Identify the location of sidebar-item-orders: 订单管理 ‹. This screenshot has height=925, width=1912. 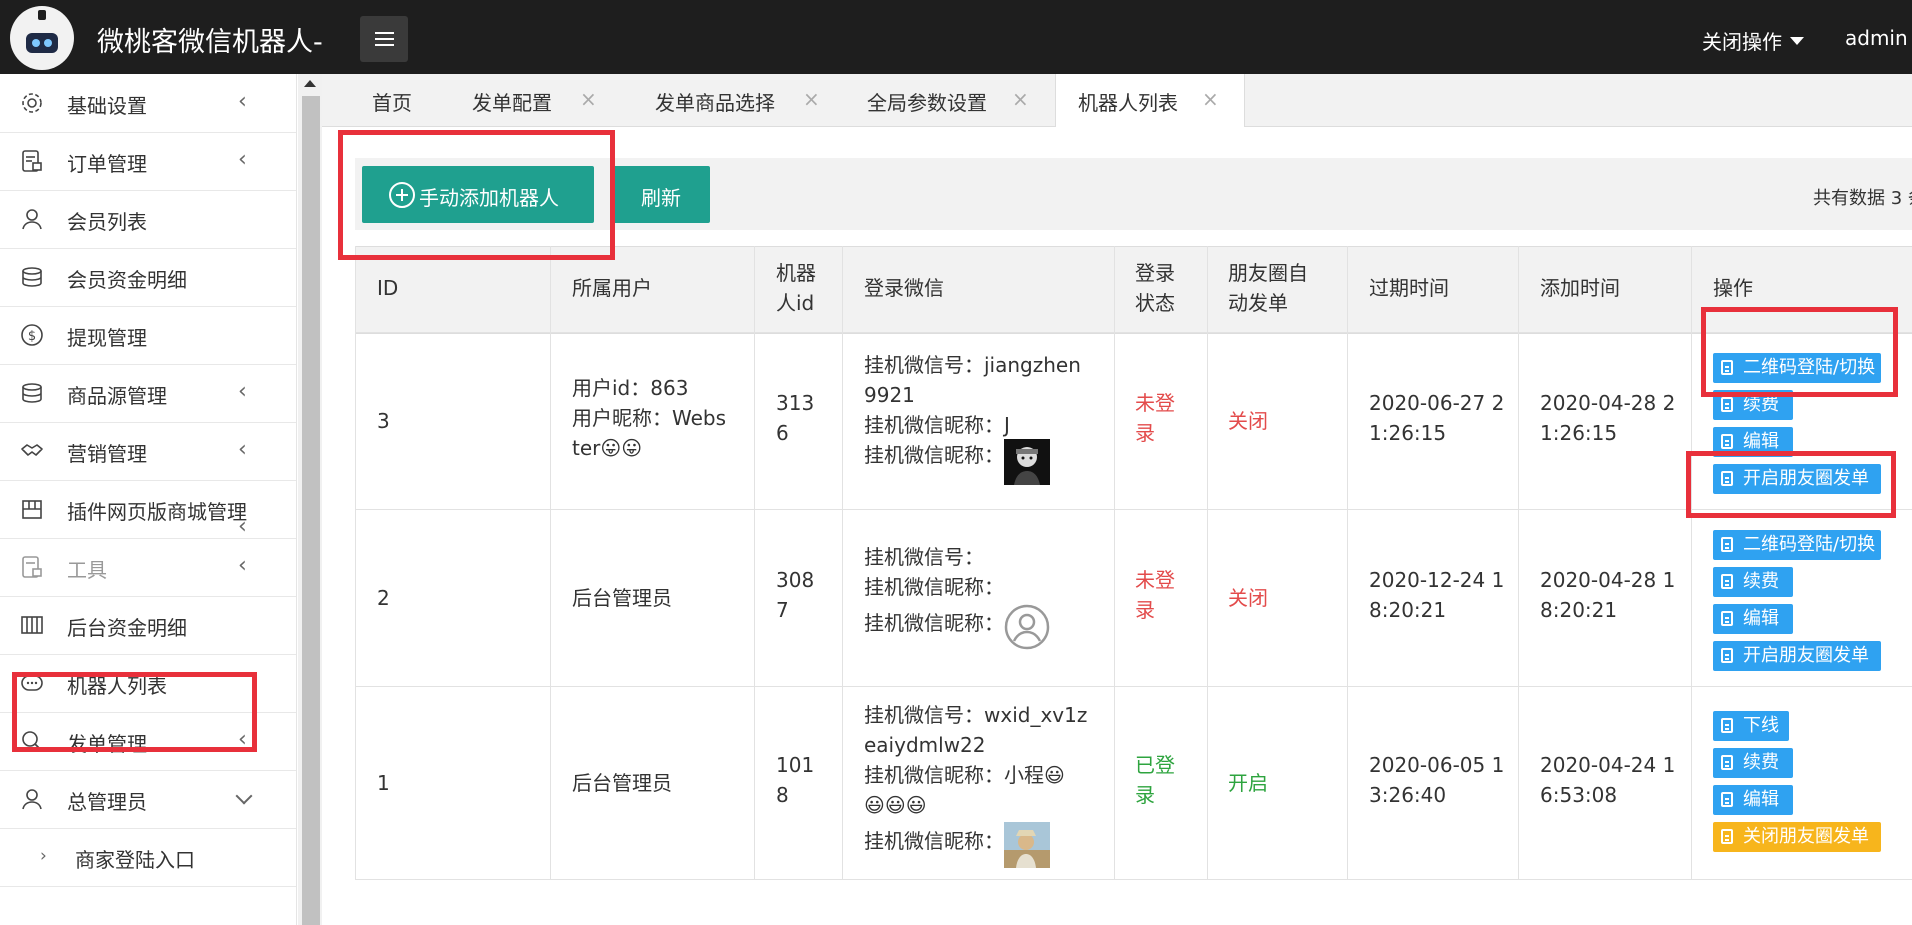
(148, 161).